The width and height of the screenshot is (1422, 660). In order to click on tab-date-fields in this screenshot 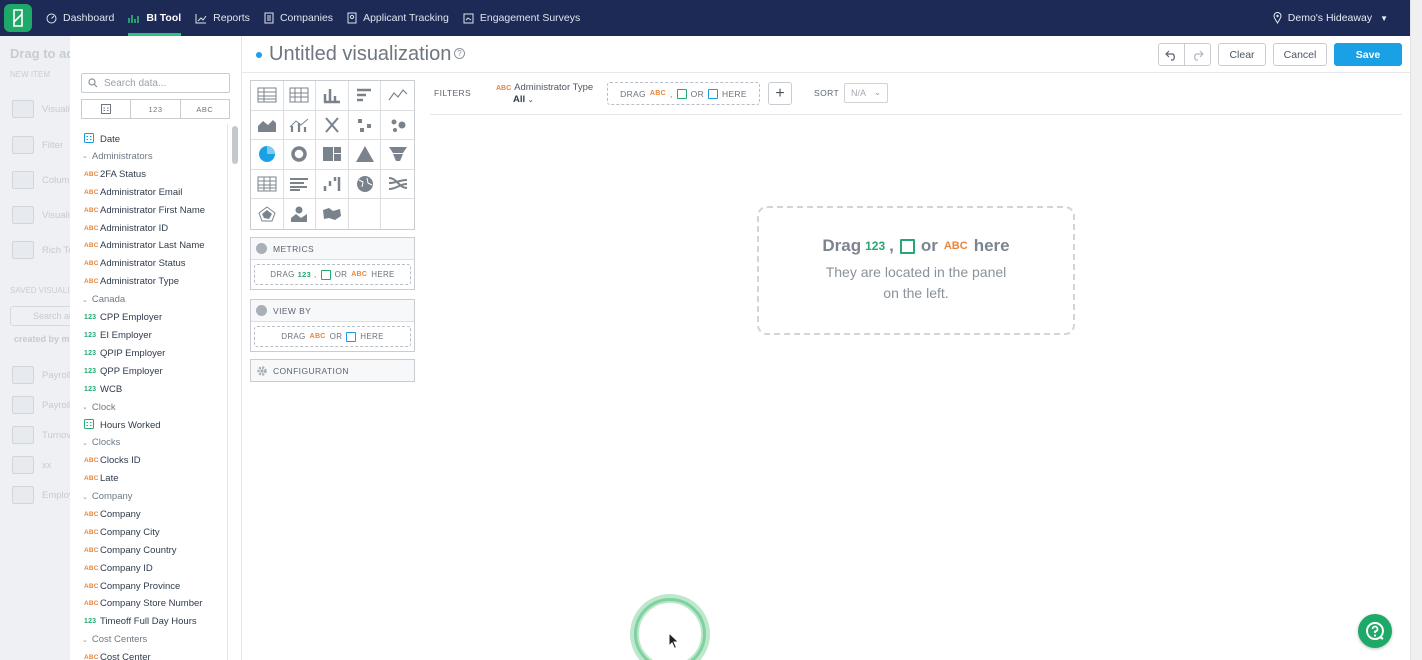, I will do `click(107, 109)`.